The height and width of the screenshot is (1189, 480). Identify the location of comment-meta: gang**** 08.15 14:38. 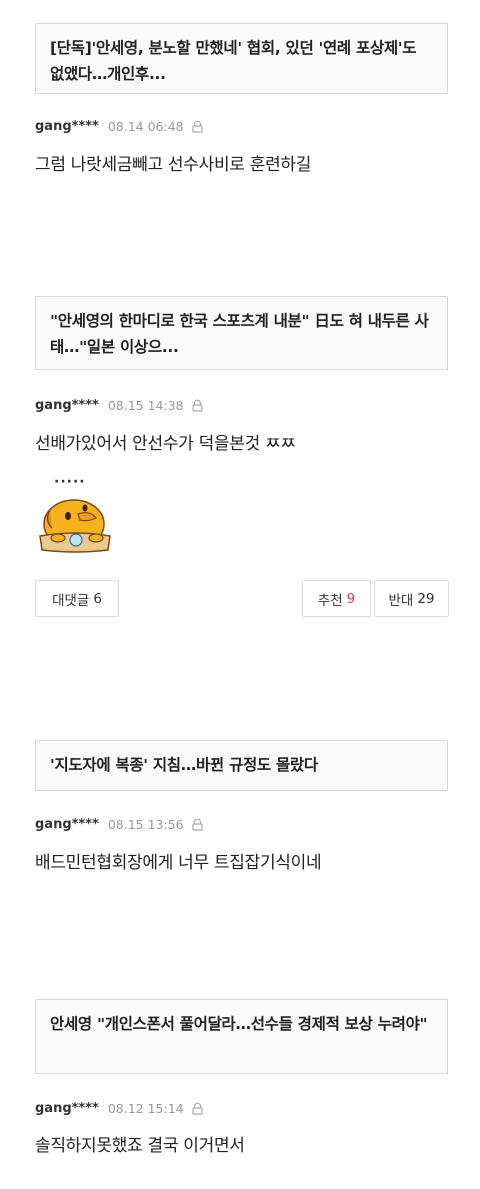
(119, 405).